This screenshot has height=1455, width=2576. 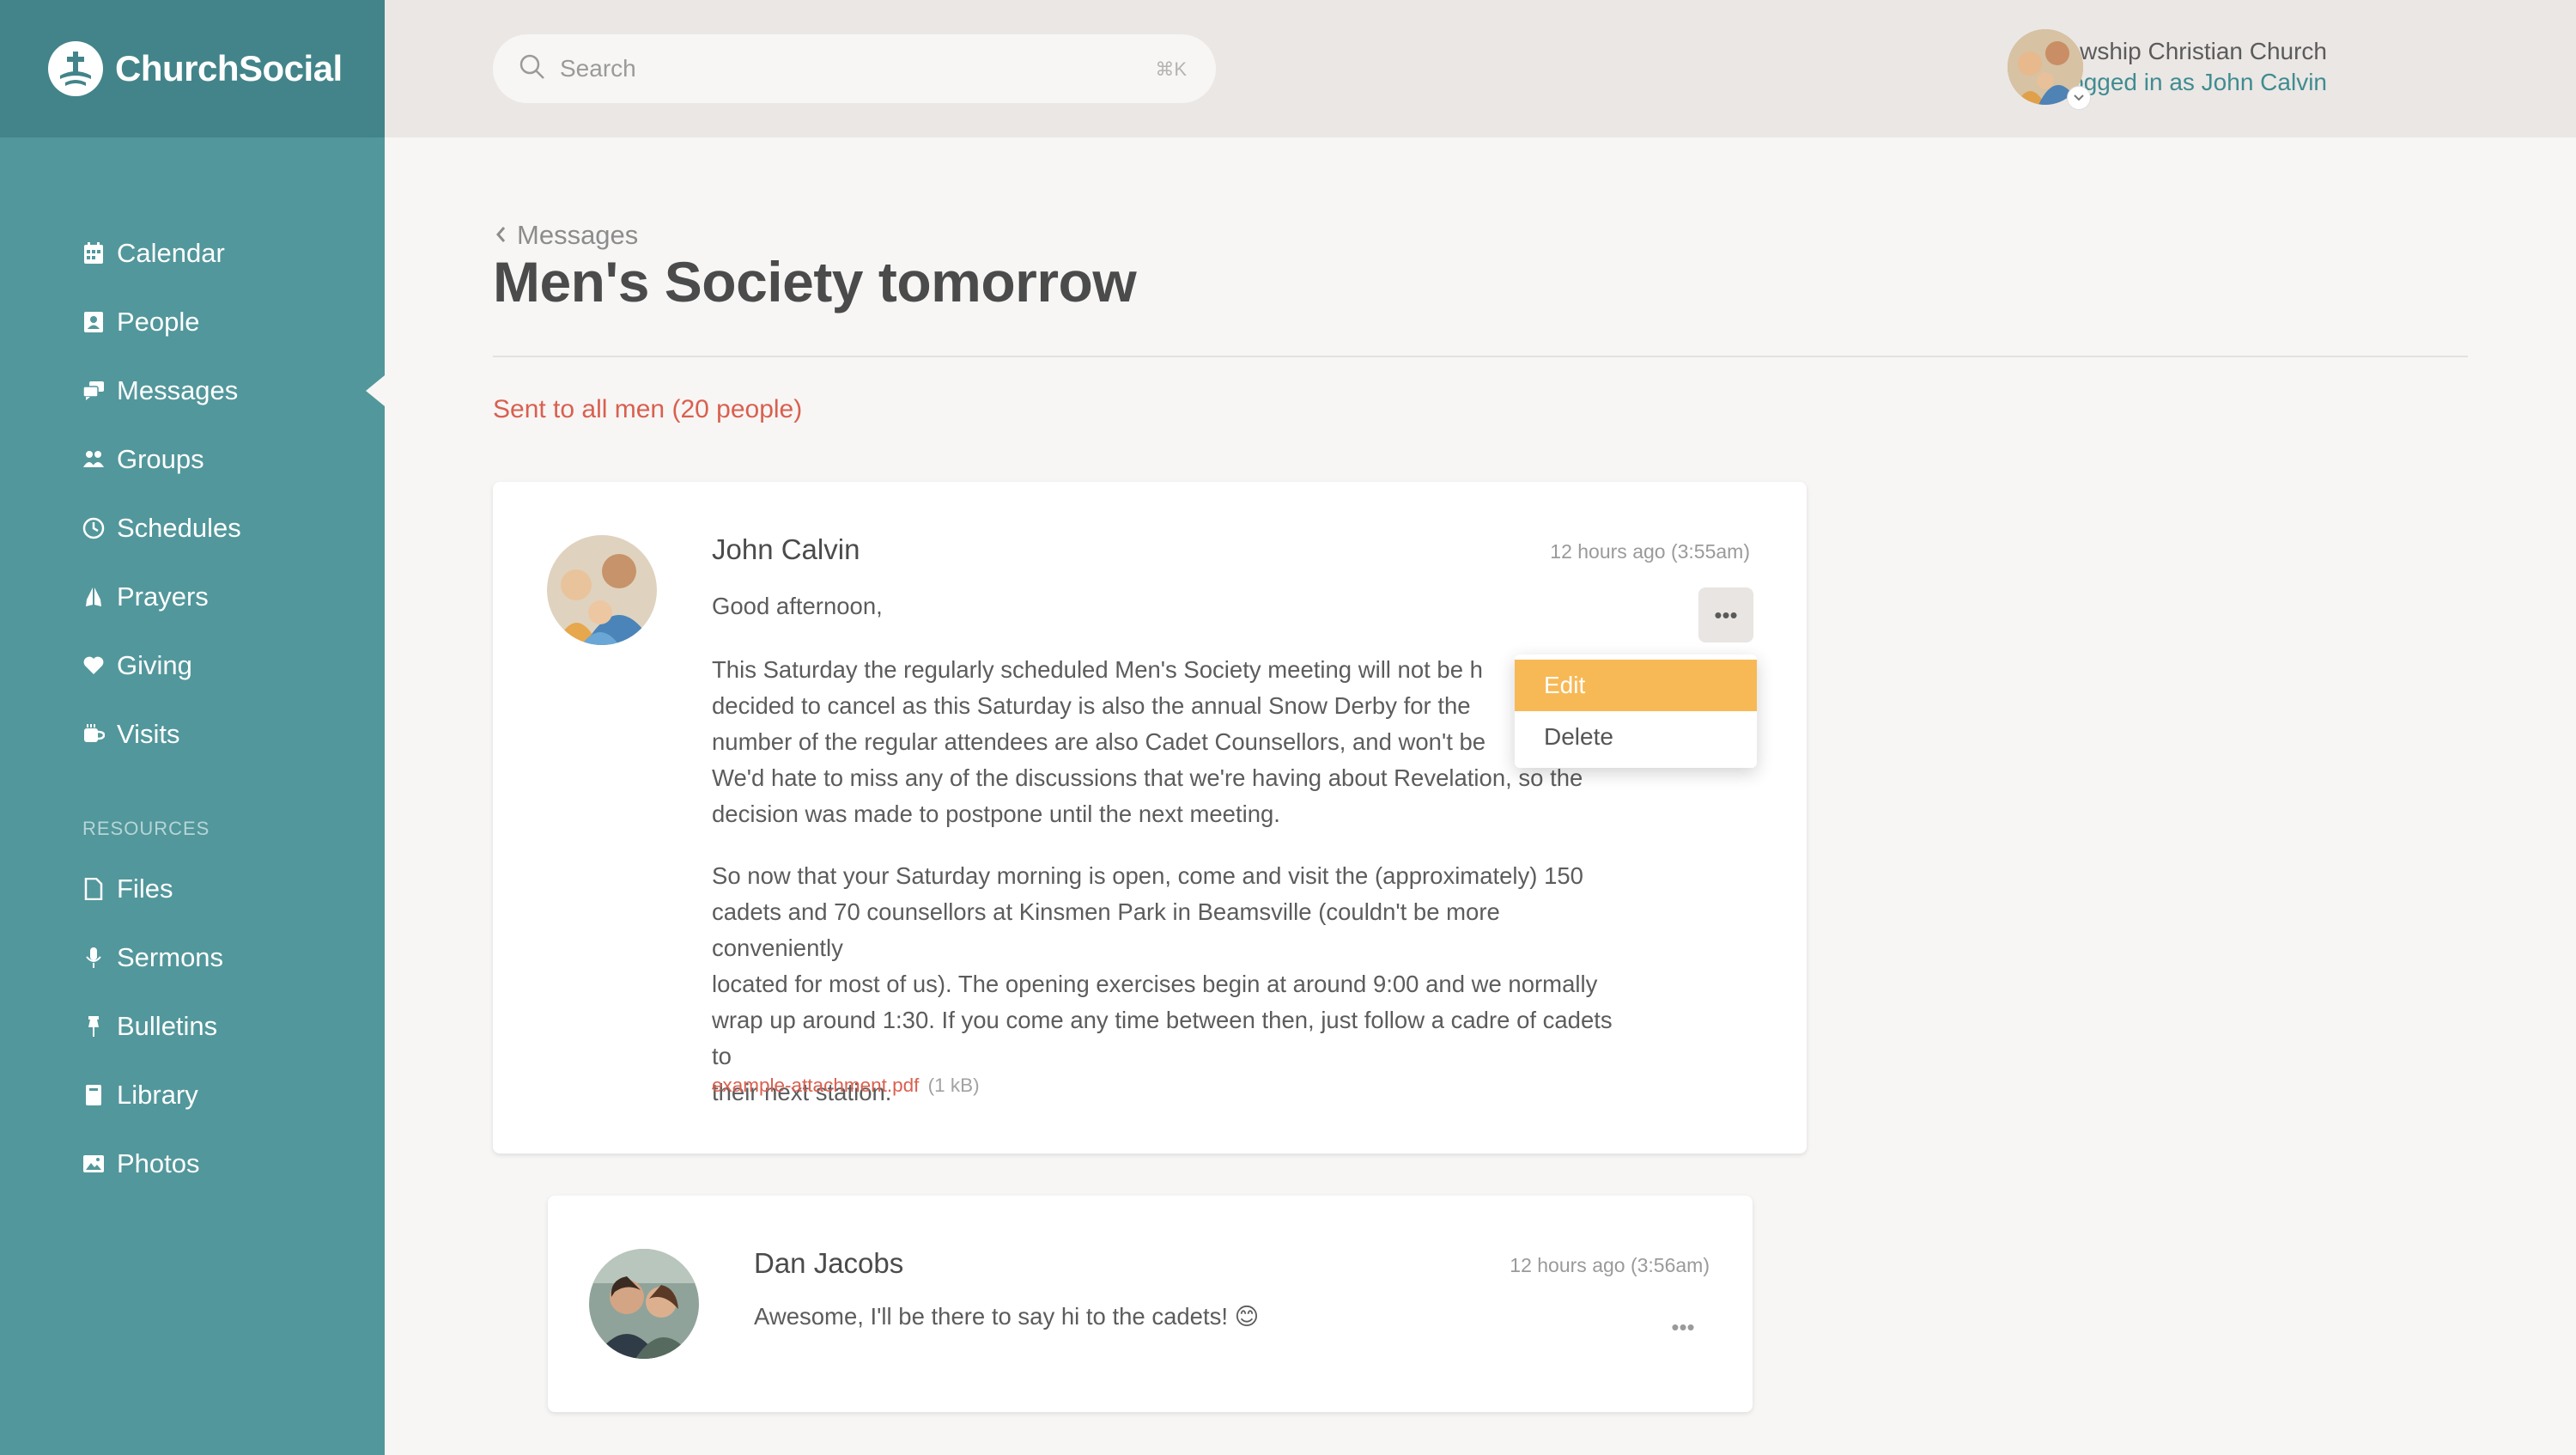 I want to click on breadcrumb: Messages, so click(x=566, y=235).